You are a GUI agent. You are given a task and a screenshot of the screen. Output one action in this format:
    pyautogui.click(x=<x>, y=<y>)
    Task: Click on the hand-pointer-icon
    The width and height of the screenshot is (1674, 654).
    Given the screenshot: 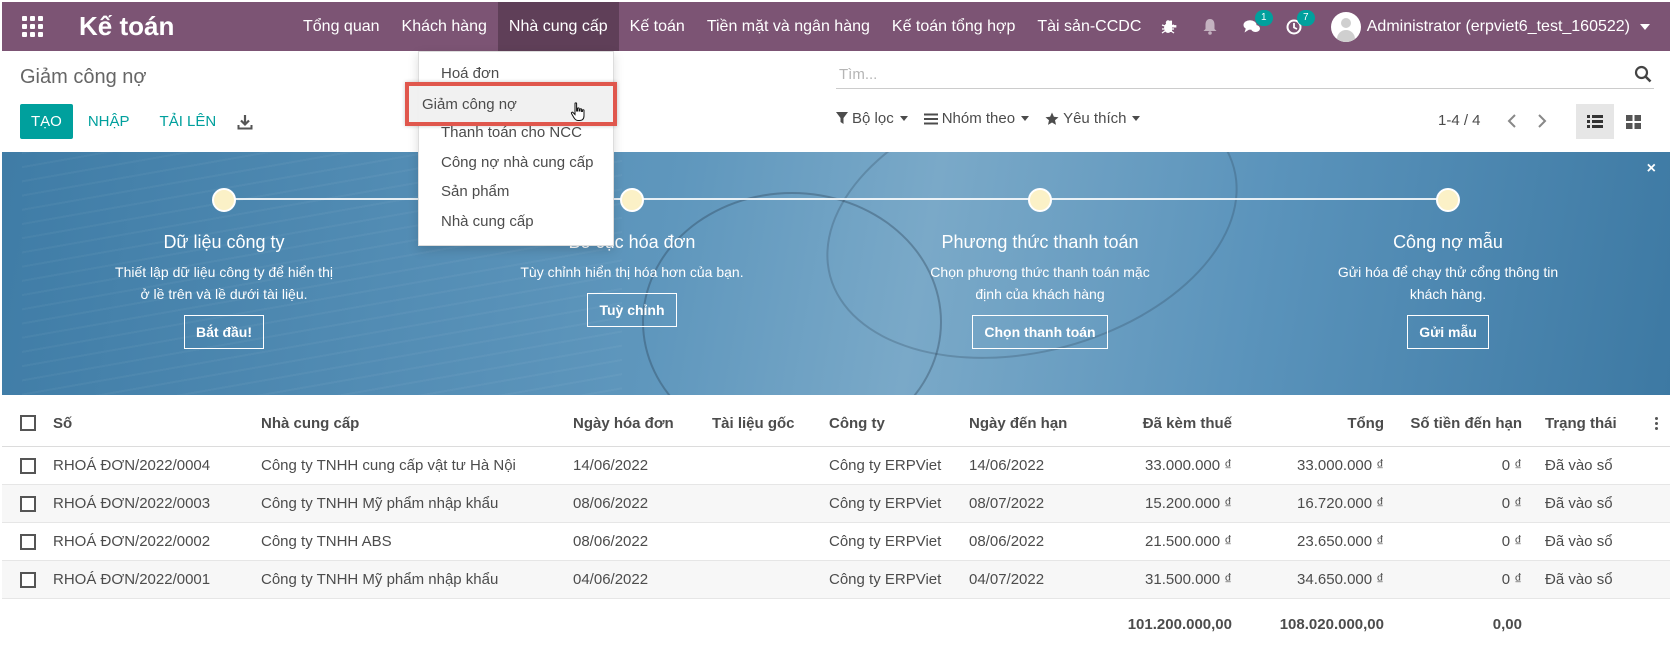 What is the action you would take?
    pyautogui.click(x=579, y=114)
    